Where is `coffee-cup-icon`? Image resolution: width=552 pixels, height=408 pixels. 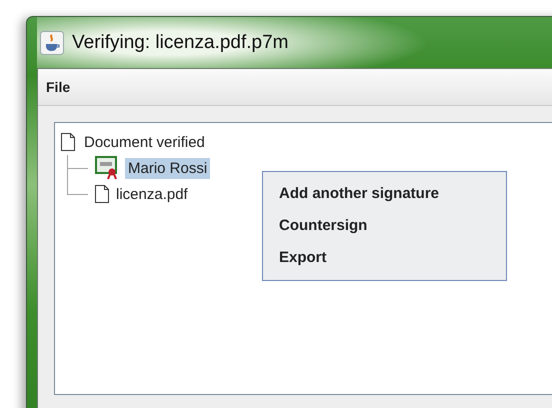
coffee-cup-icon is located at coordinates (52, 42).